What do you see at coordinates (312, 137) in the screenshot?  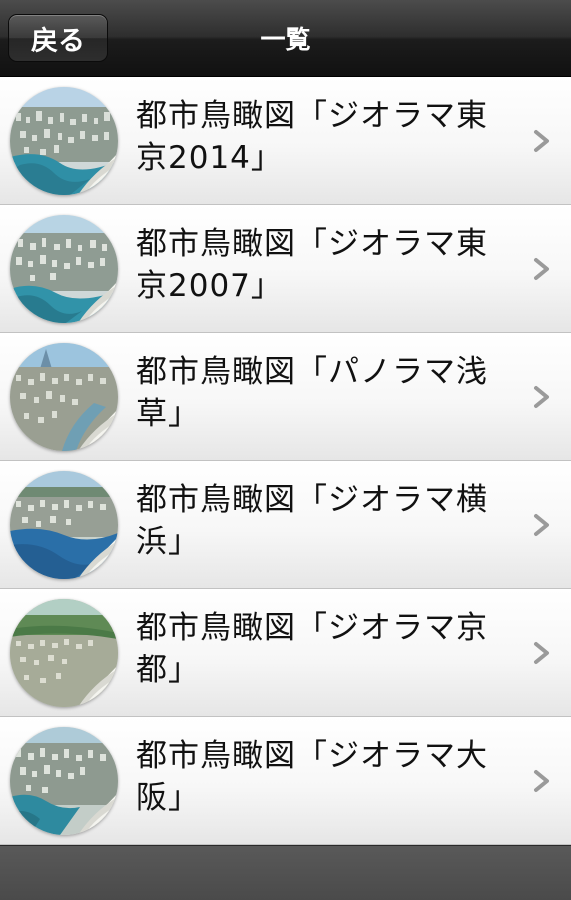 I see `list-item-label: 都市鳥瞰図「ジオラマ東京2014」` at bounding box center [312, 137].